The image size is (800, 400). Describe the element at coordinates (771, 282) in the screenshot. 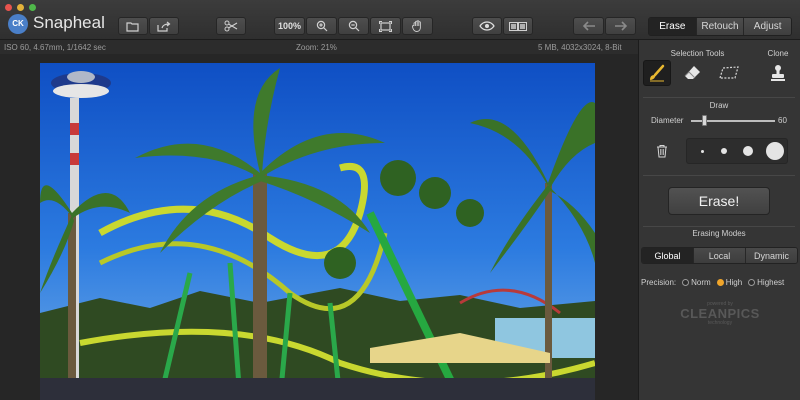

I see `precision-highest-label: Highest` at that location.